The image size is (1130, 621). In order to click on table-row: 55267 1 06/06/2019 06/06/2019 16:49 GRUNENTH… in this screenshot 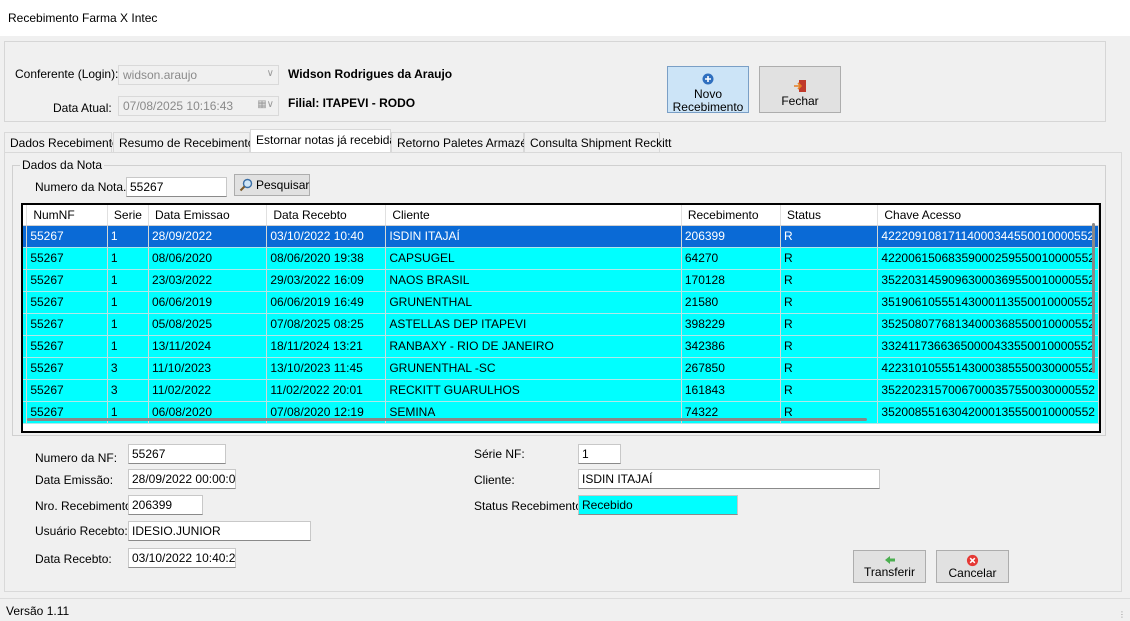, I will do `click(561, 302)`.